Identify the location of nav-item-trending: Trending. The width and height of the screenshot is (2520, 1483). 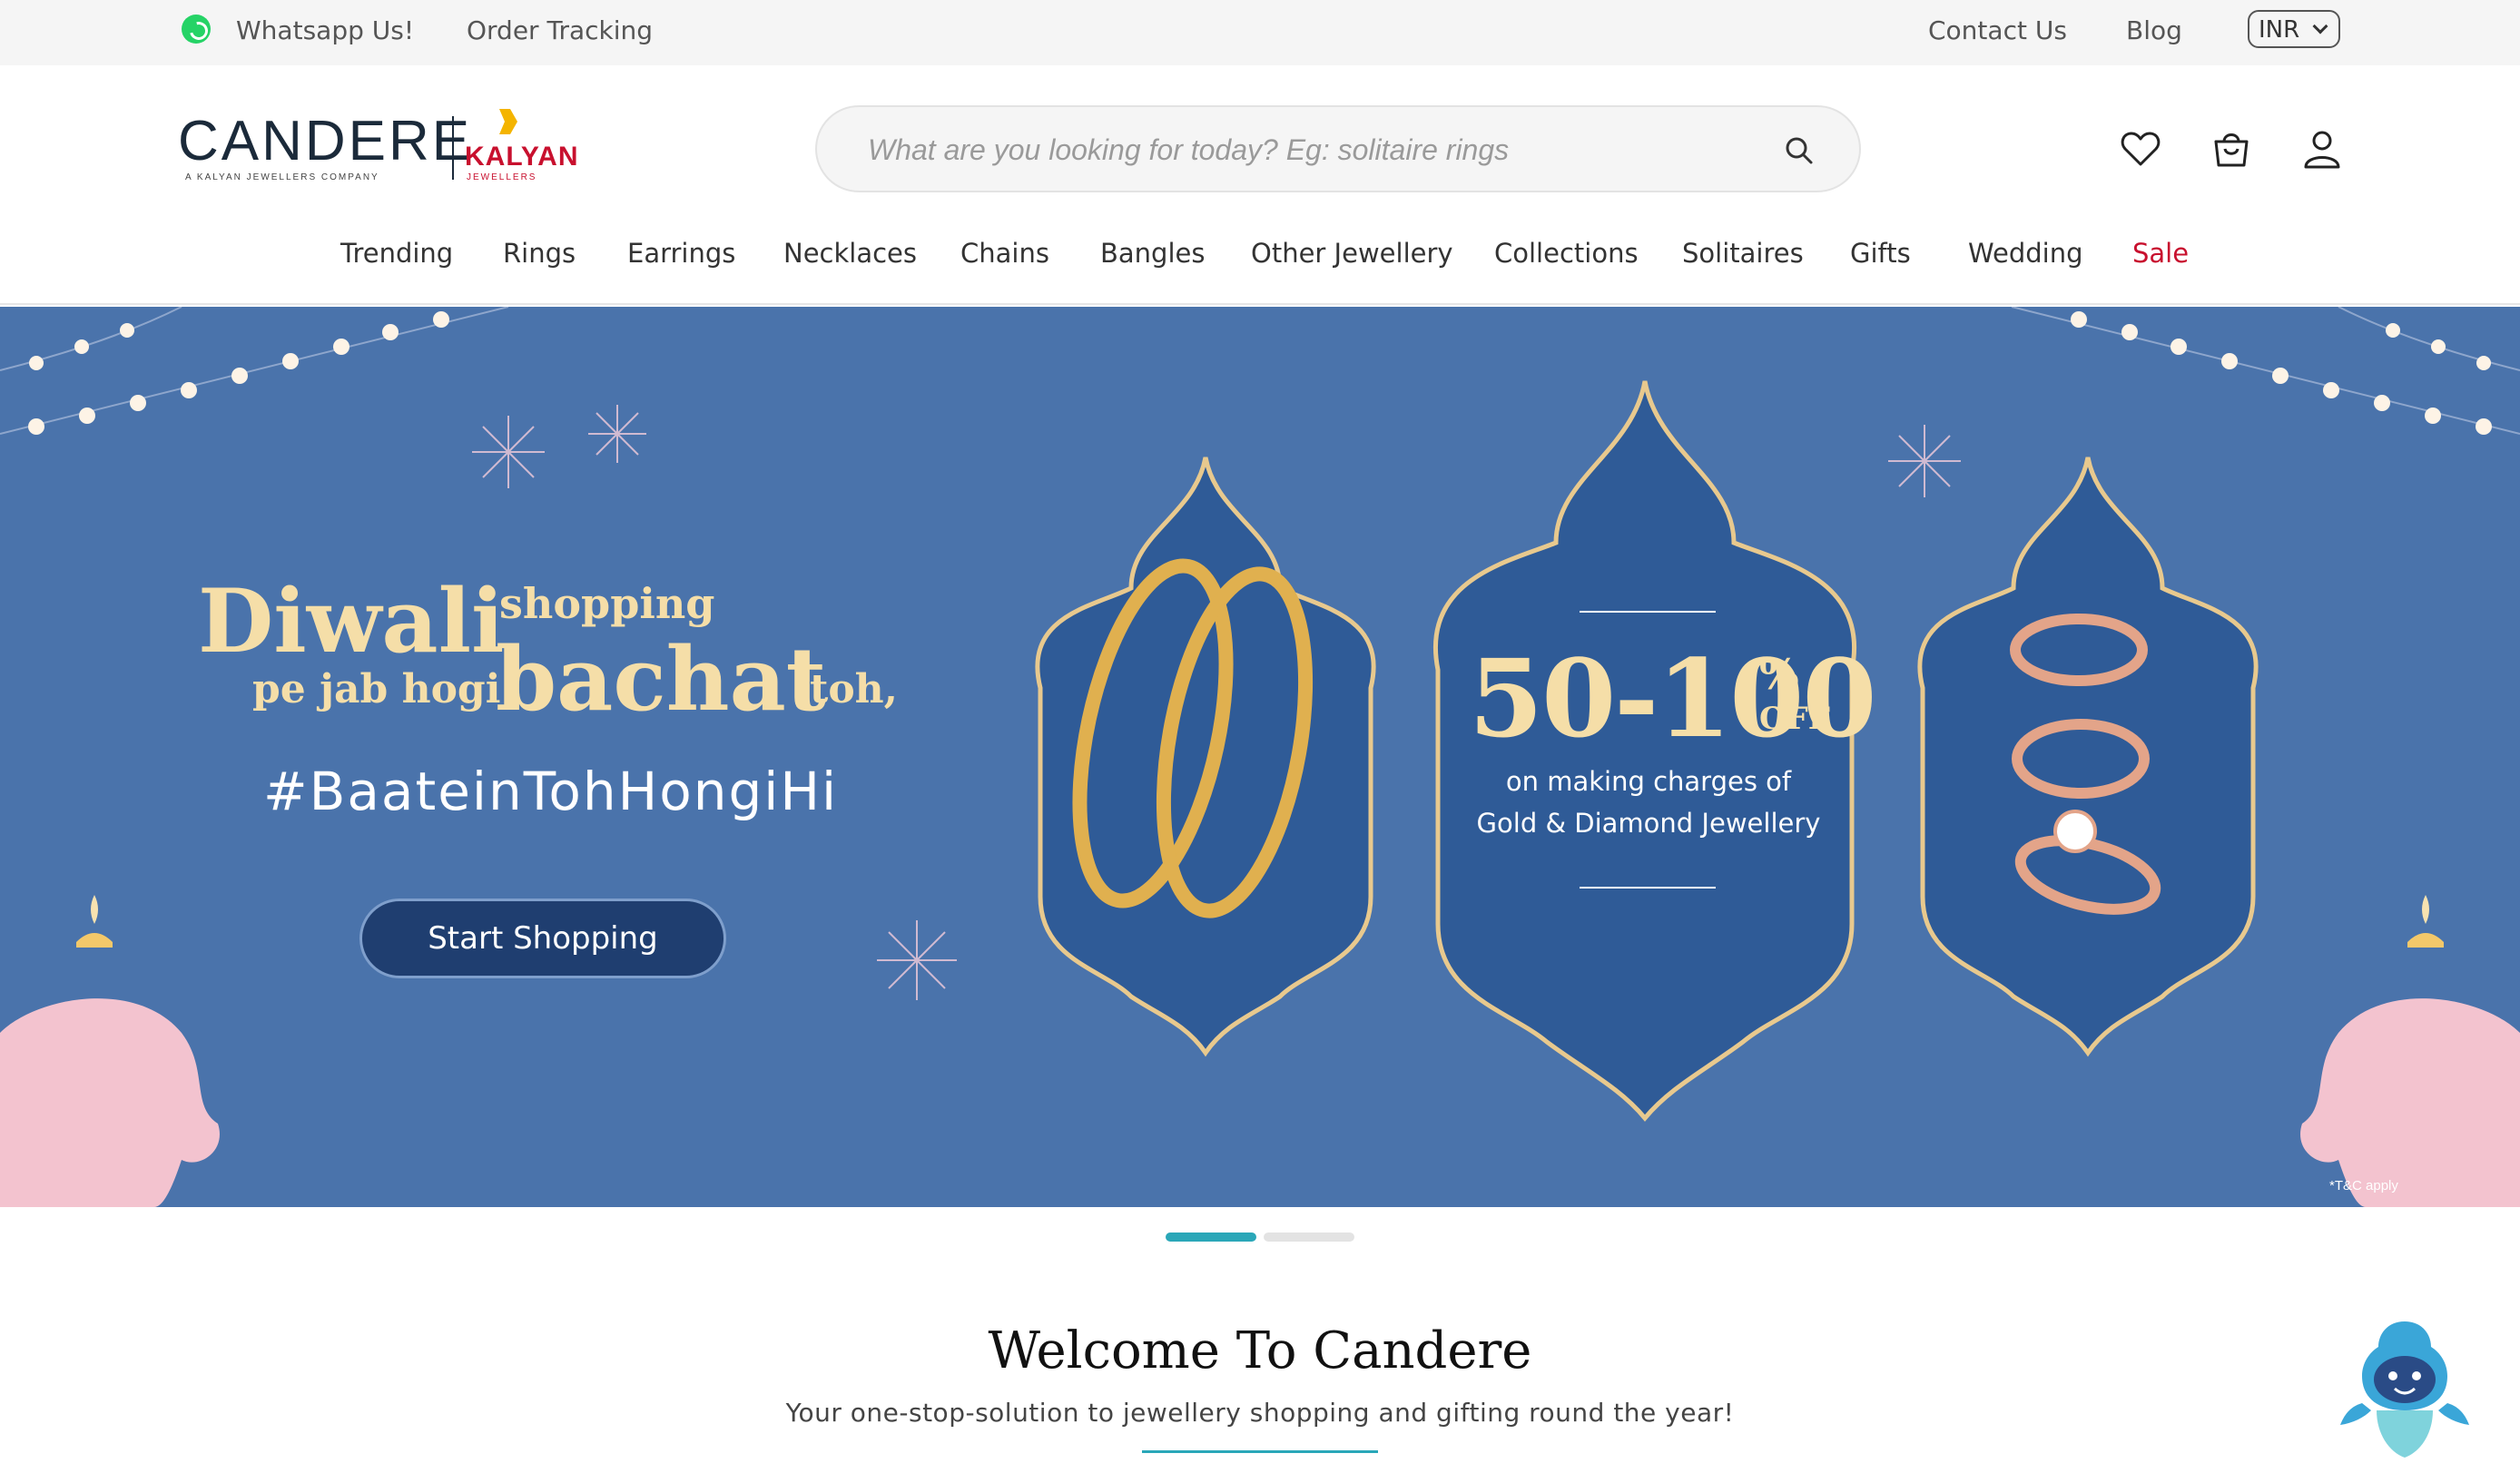
(397, 253).